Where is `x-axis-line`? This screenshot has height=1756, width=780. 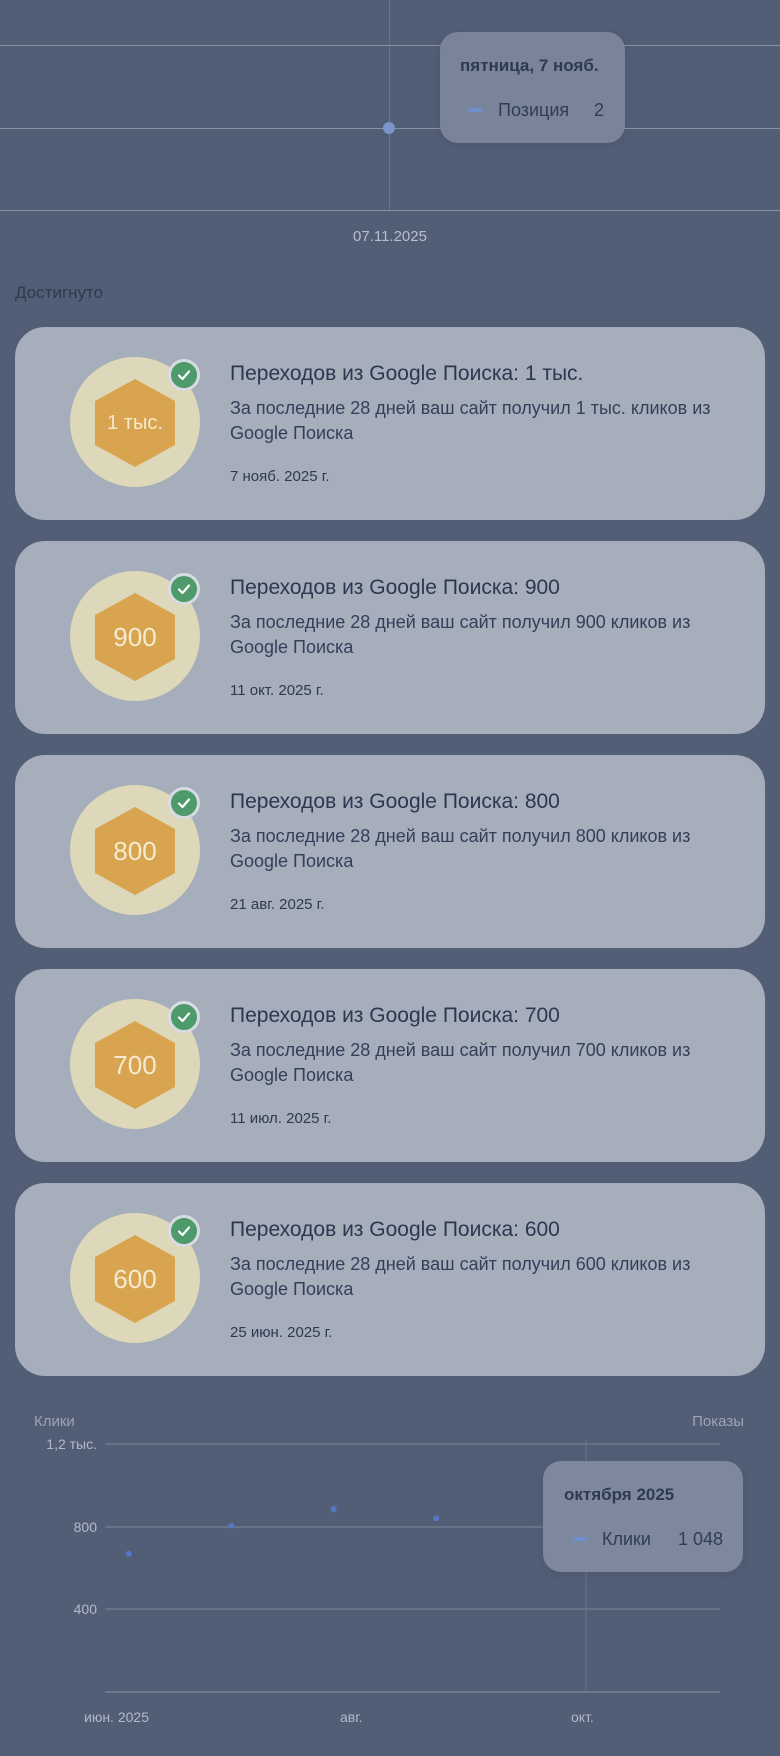
x-axis-line is located at coordinates (390, 210).